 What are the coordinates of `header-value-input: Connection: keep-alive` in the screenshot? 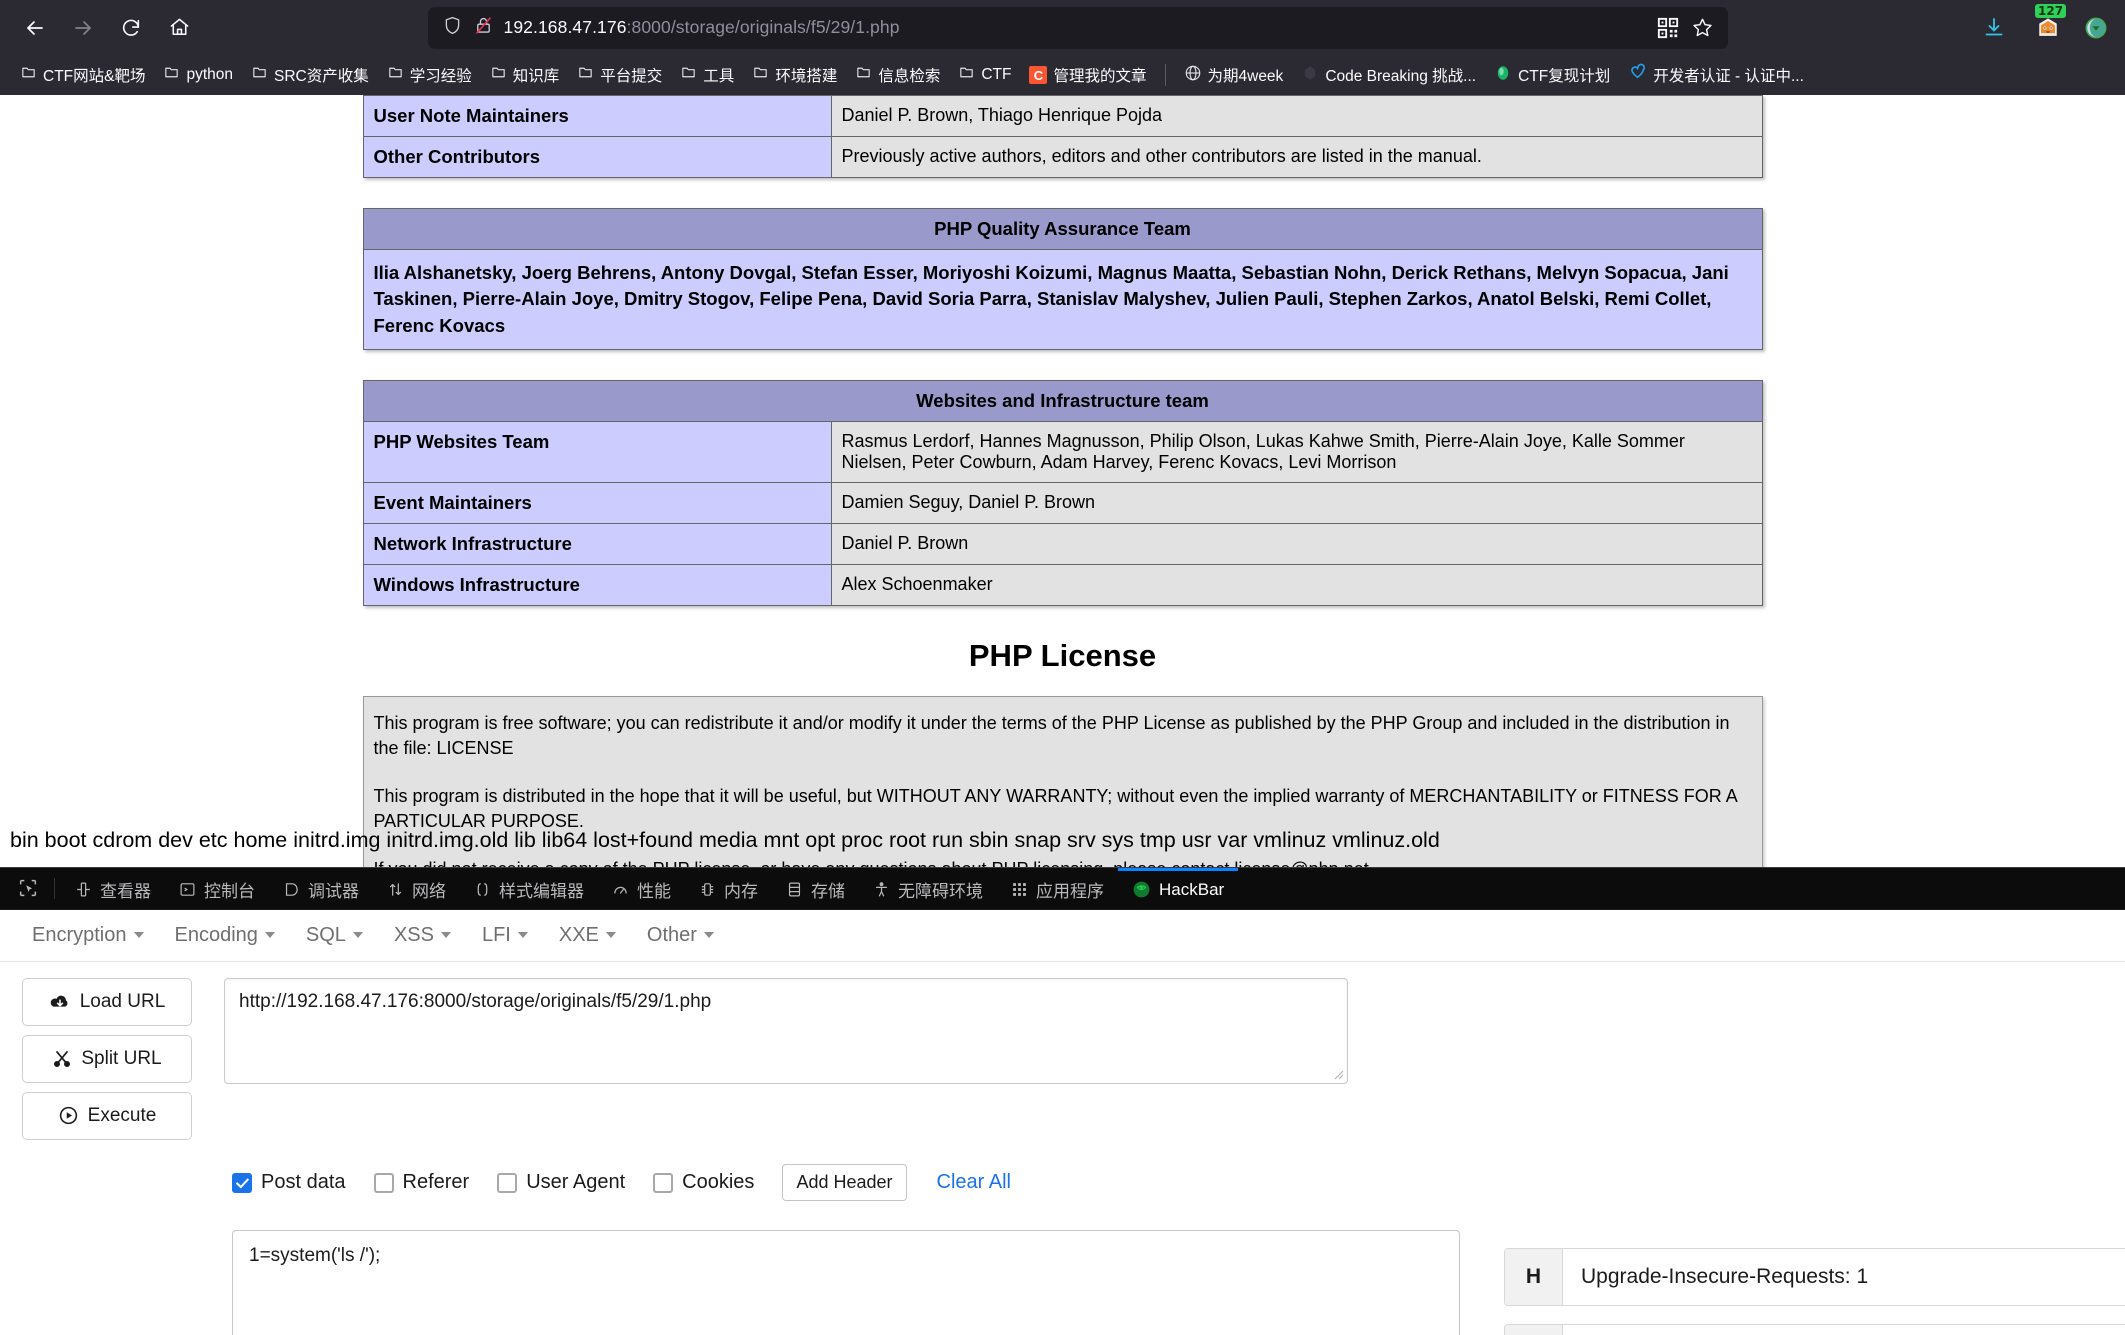 It's located at (1844, 1330).